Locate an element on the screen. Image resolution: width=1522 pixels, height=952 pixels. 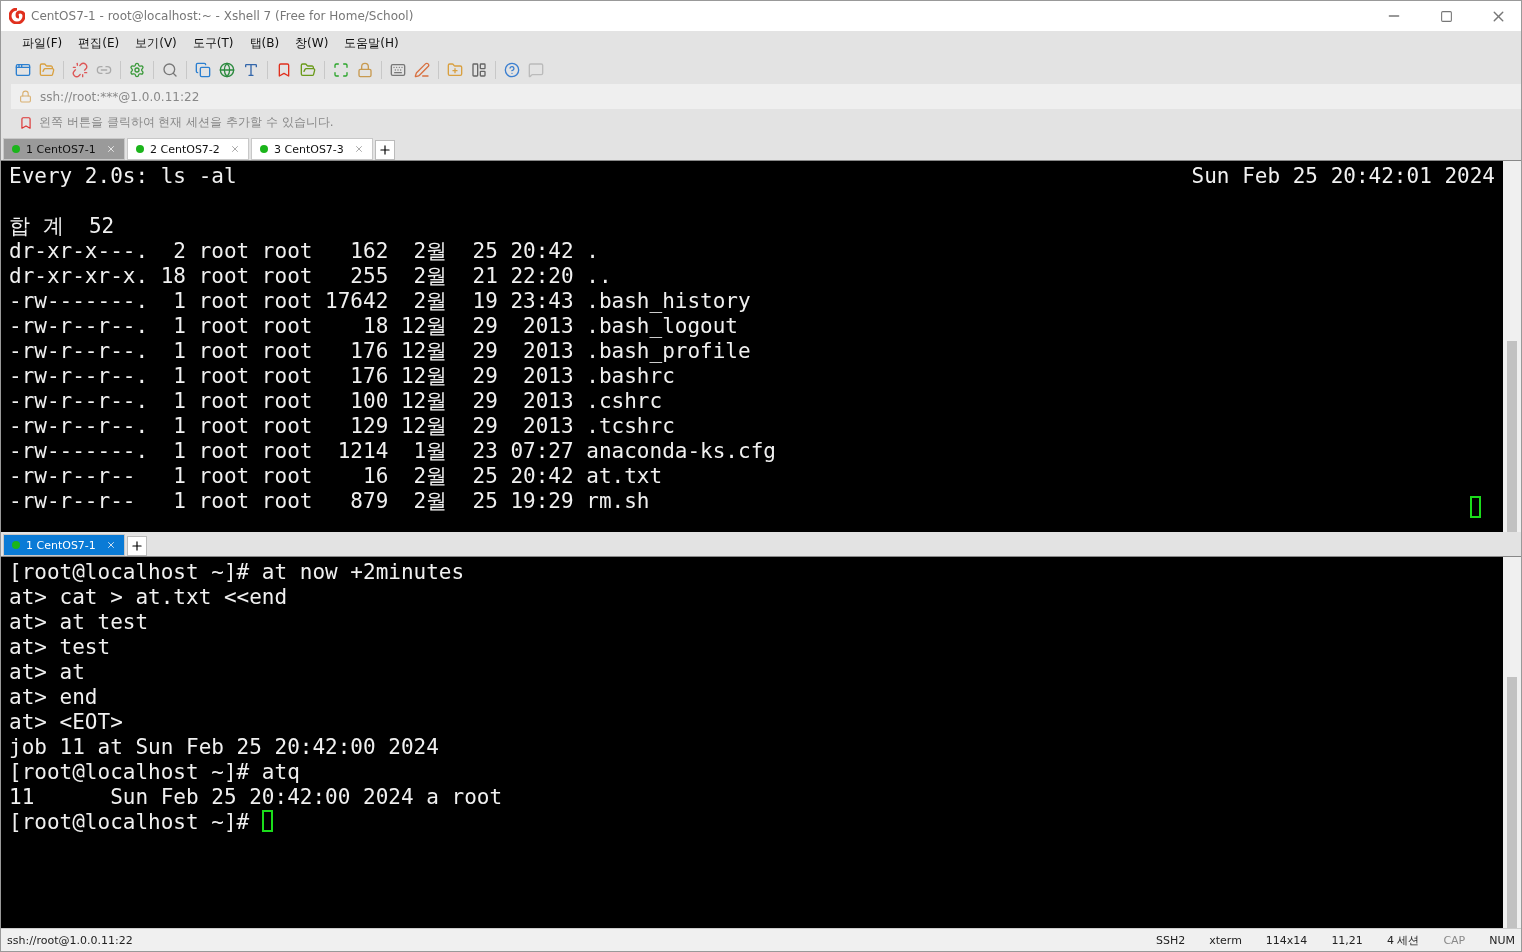
menu-item: 창(W) is located at coordinates (312, 43).